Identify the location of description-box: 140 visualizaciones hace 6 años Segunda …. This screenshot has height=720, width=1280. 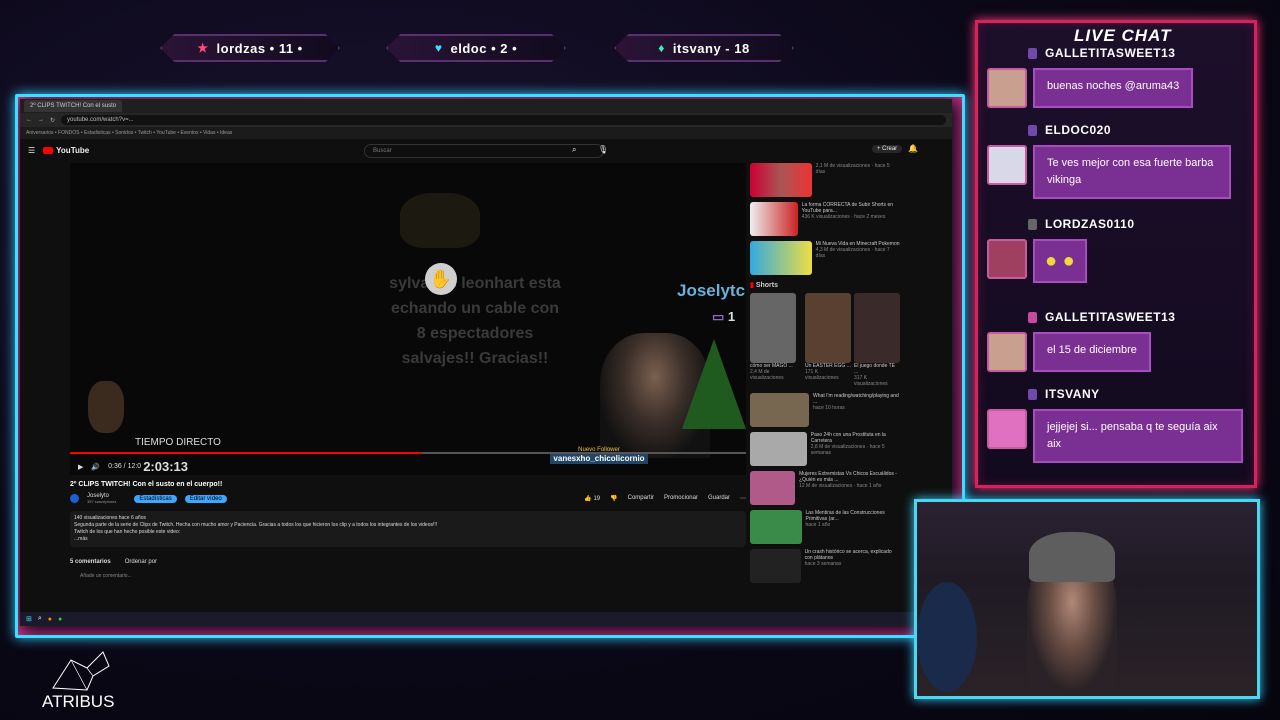
(408, 529).